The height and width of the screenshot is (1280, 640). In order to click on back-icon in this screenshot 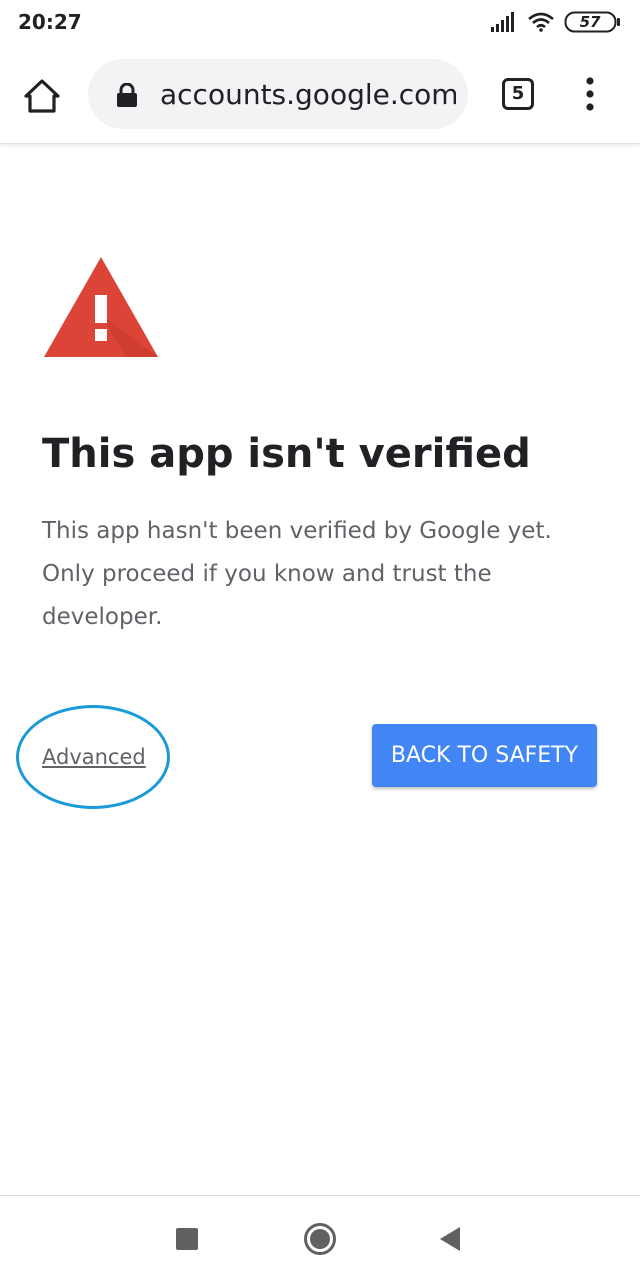, I will do `click(450, 1239)`.